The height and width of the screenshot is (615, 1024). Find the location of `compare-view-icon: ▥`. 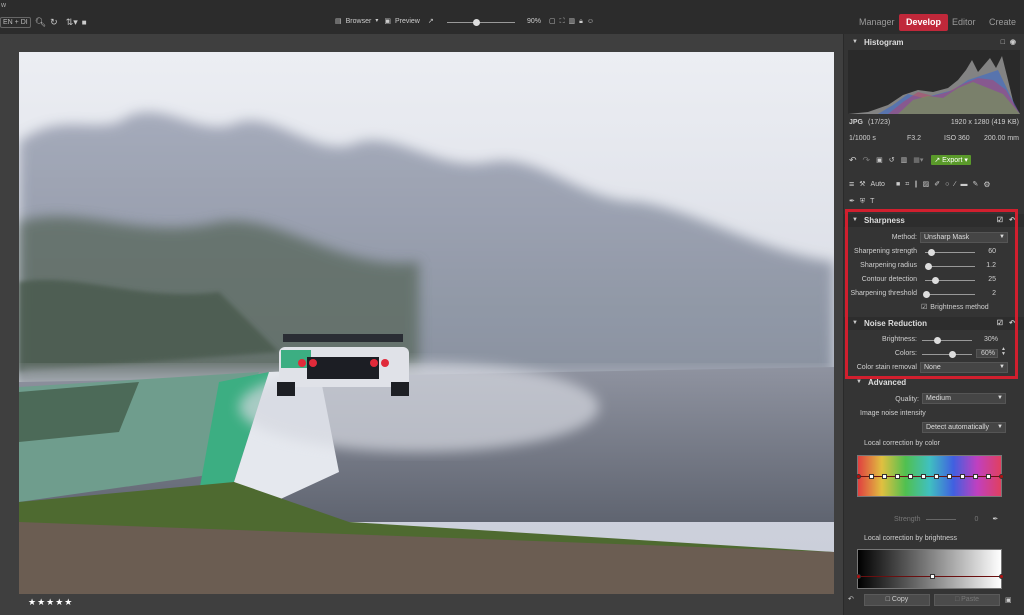

compare-view-icon: ▥ is located at coordinates (904, 160).